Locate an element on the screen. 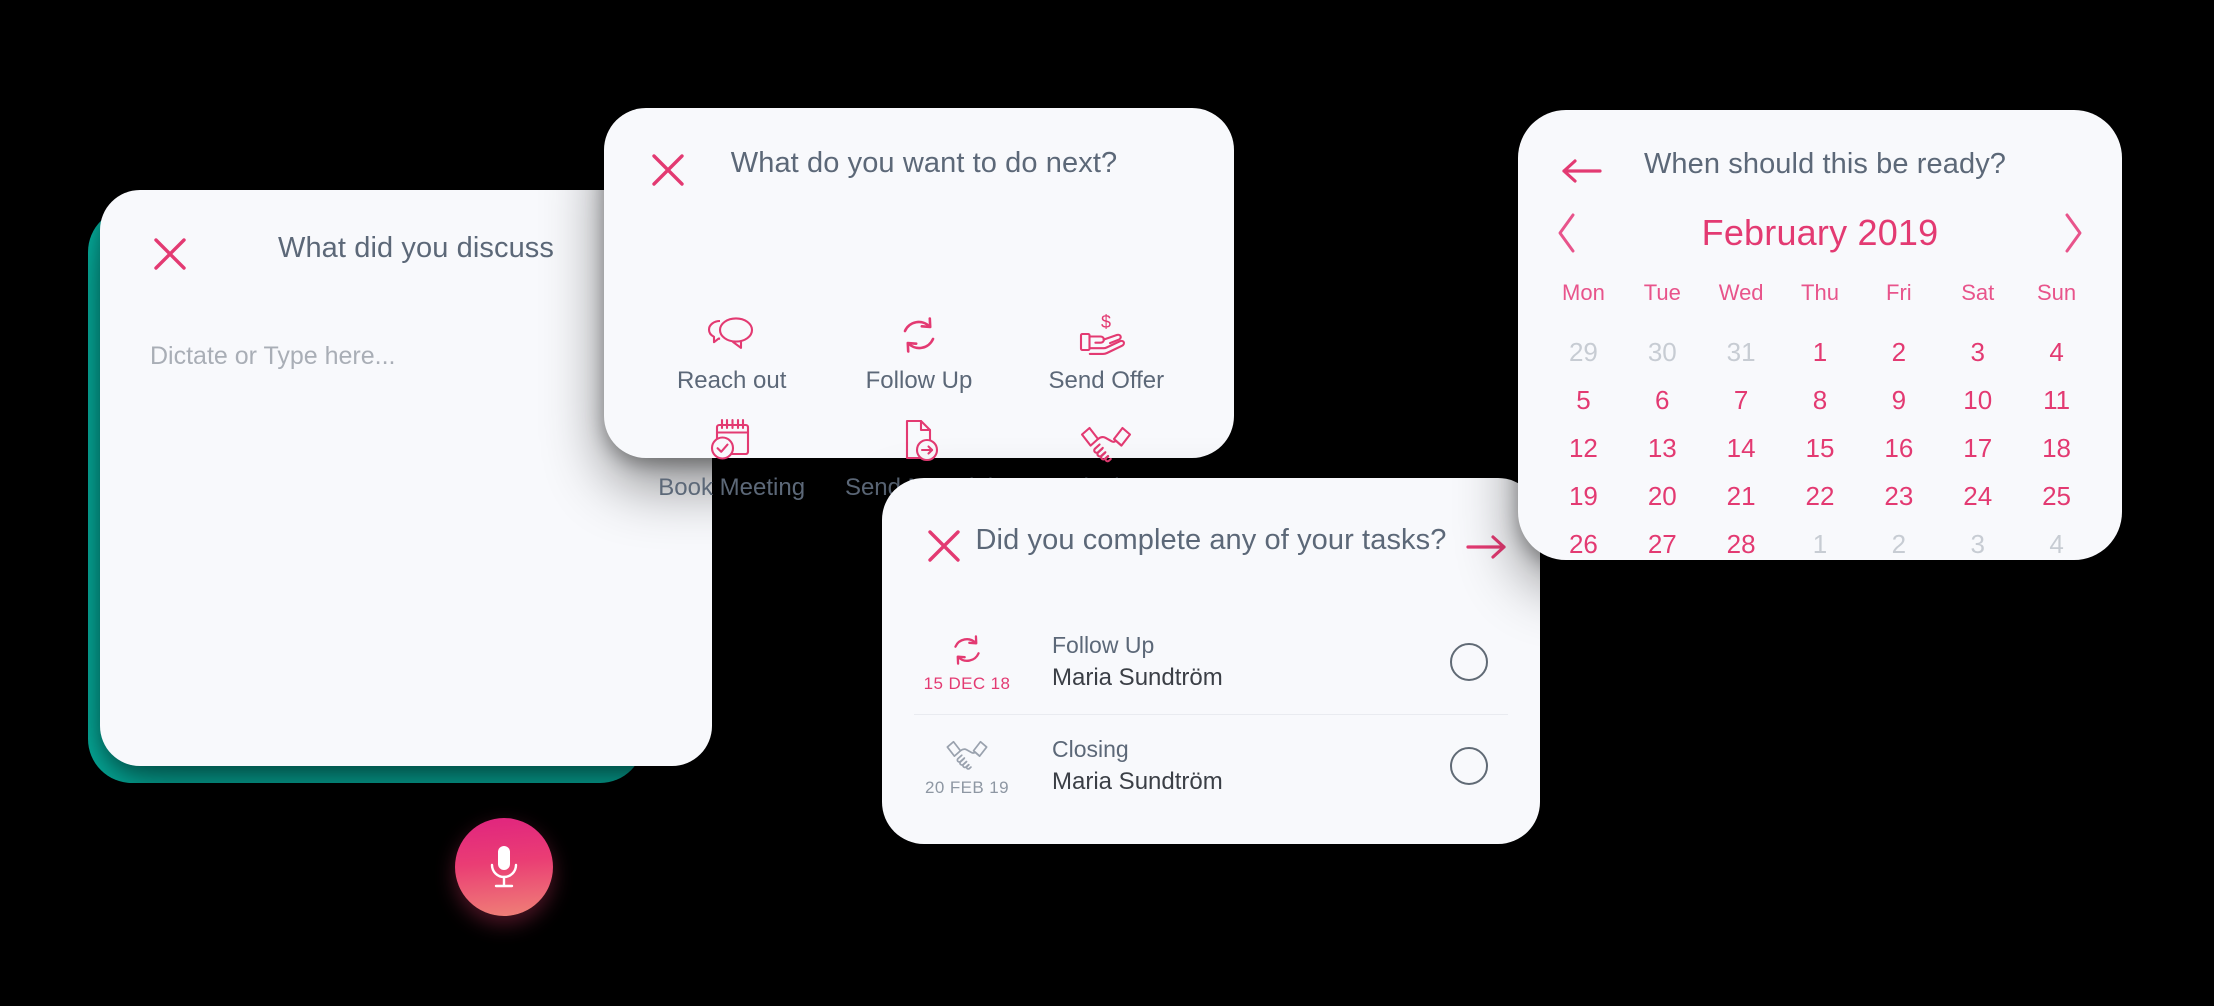  action-follow-up: Follow Up is located at coordinates (918, 351).